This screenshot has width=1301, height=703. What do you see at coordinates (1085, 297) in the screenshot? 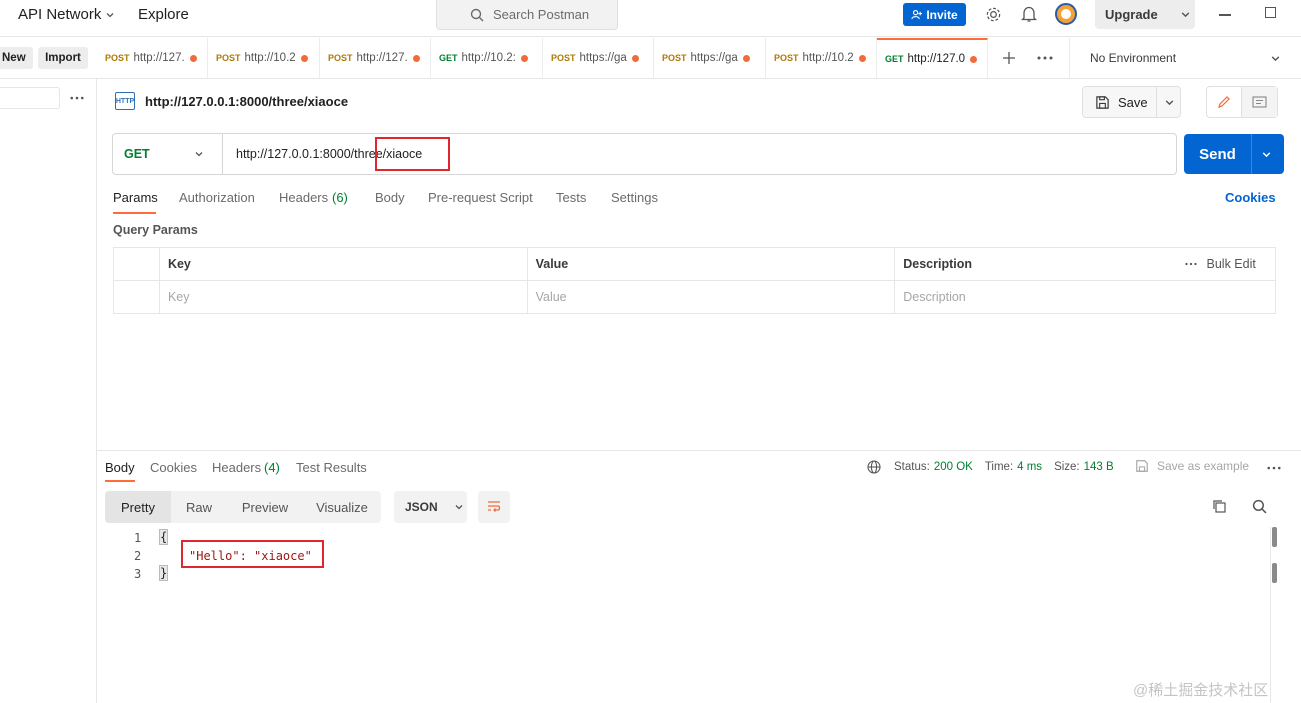
I see `description-input: Description` at bounding box center [1085, 297].